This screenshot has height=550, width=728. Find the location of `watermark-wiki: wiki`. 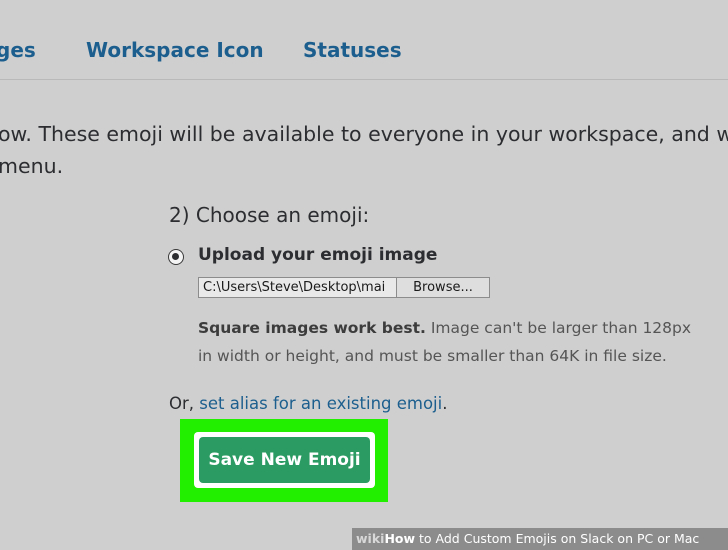

watermark-wiki: wiki is located at coordinates (370, 538).